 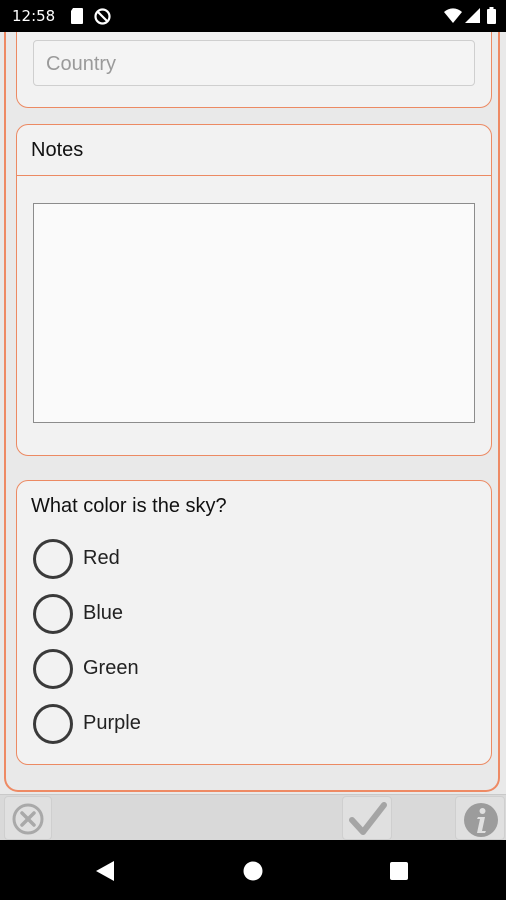 I want to click on status-time: 12:58, so click(x=34, y=16).